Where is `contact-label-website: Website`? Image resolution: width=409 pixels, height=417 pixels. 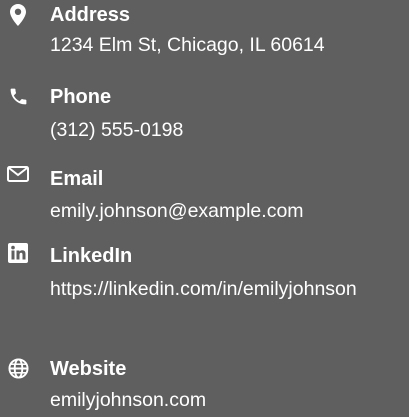 contact-label-website: Website is located at coordinates (88, 369).